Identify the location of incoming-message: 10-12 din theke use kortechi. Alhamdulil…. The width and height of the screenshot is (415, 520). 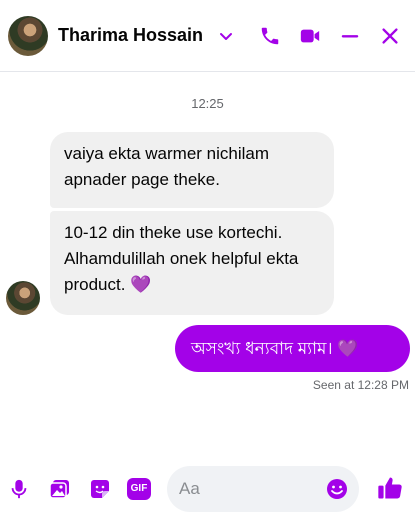
(192, 263).